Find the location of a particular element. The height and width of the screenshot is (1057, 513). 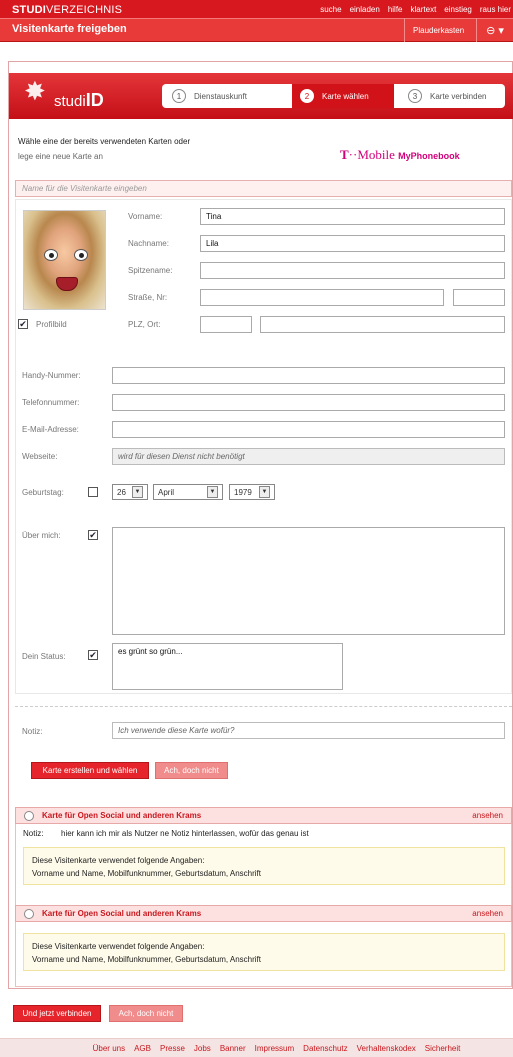

notiz-input: Ich verwende diese Karte wofür? is located at coordinates (308, 730).